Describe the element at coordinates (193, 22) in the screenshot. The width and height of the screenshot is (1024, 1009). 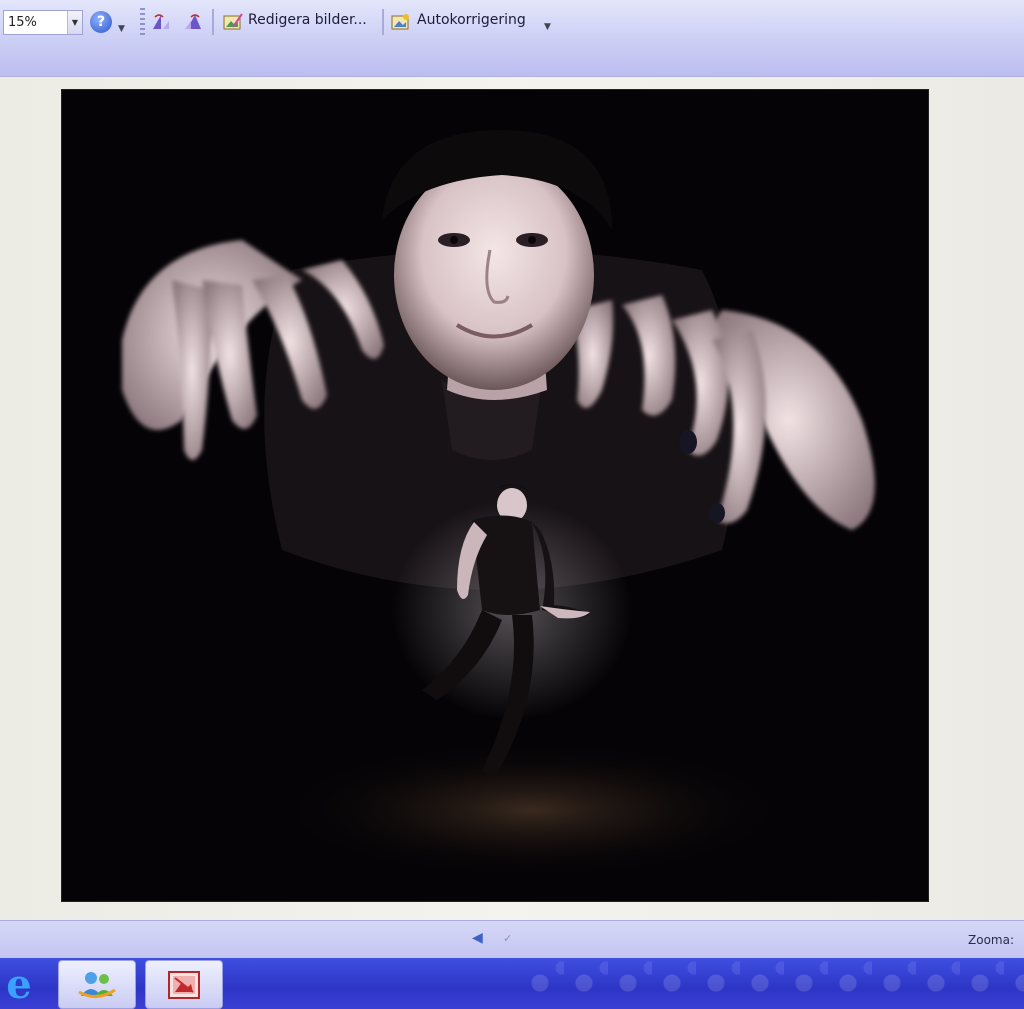
I see `rotate-right-icon` at that location.